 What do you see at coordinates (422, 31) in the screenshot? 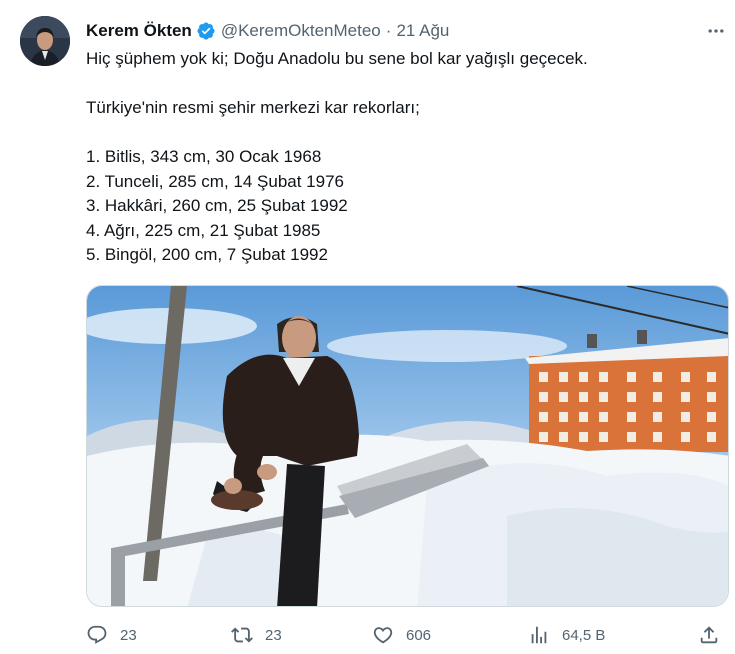
I see `tweet-date: 21 Ağu` at bounding box center [422, 31].